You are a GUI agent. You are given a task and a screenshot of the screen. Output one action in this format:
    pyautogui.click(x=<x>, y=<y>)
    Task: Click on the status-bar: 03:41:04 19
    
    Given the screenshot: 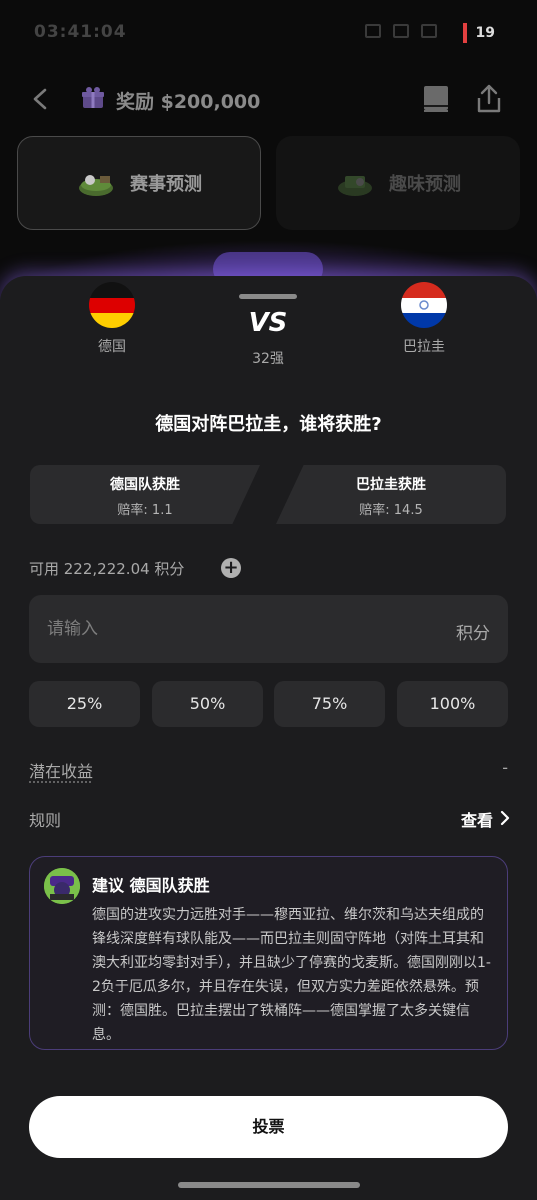 What is the action you would take?
    pyautogui.click(x=268, y=32)
    